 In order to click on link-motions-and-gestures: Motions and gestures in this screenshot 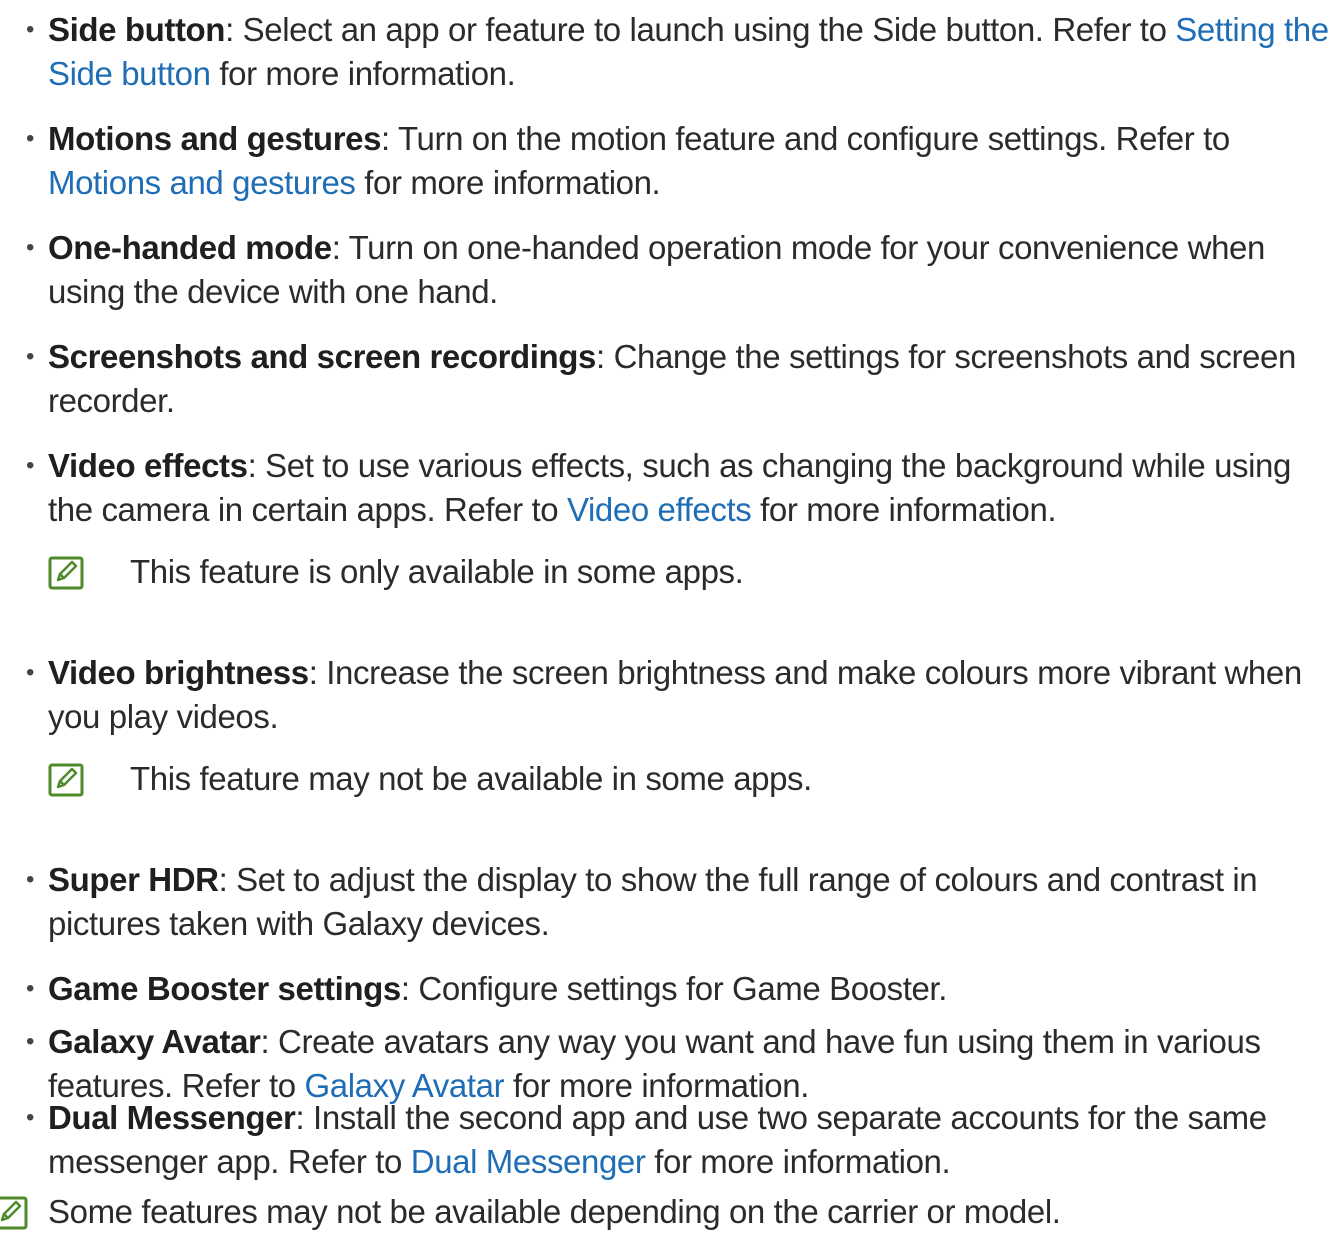, I will do `click(202, 182)`.